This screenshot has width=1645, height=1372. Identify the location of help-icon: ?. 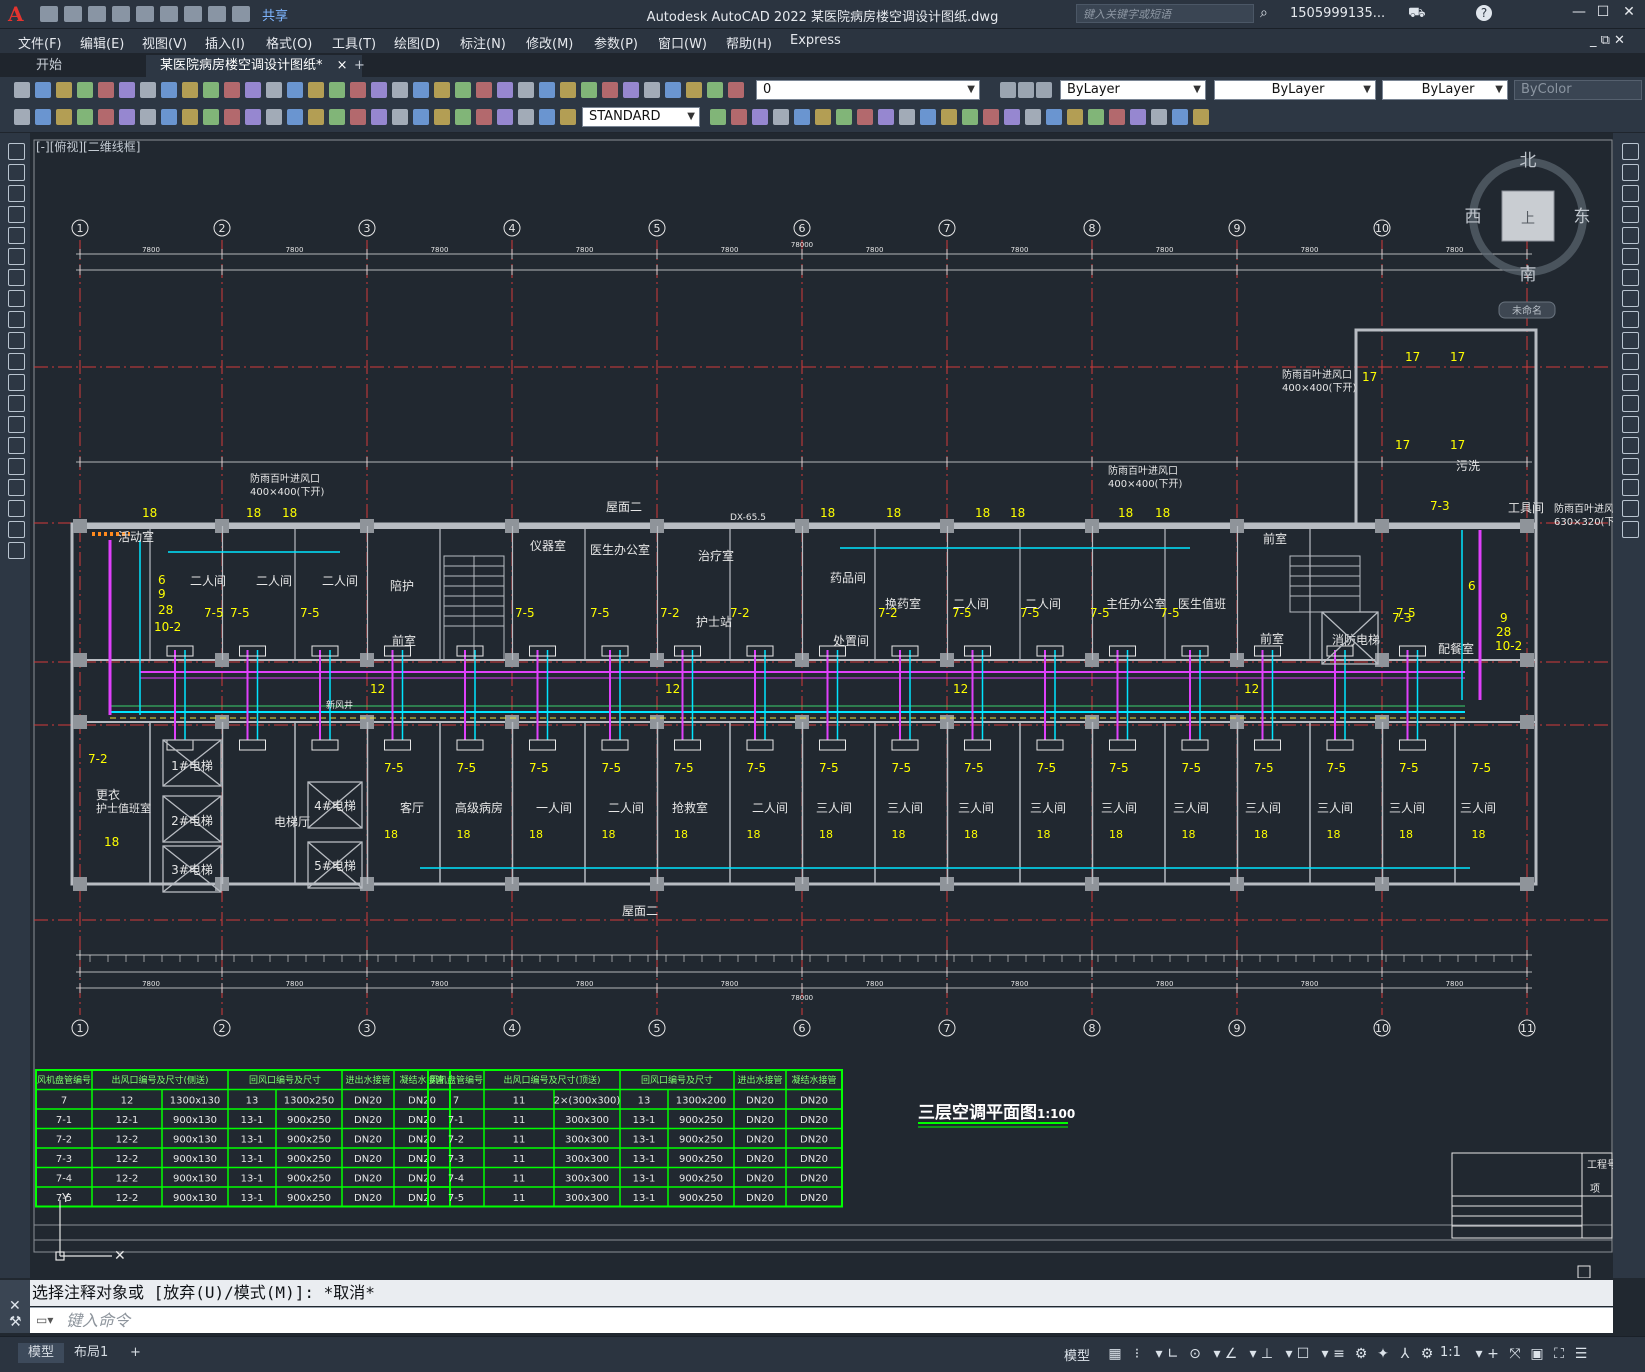
(1484, 13).